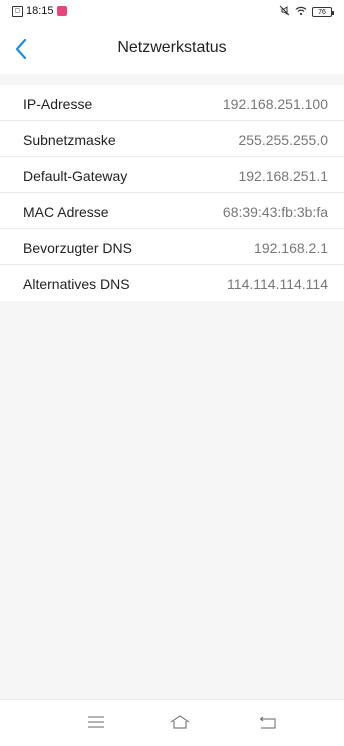 This screenshot has width=344, height=746. I want to click on battery-icon: 76, so click(323, 12).